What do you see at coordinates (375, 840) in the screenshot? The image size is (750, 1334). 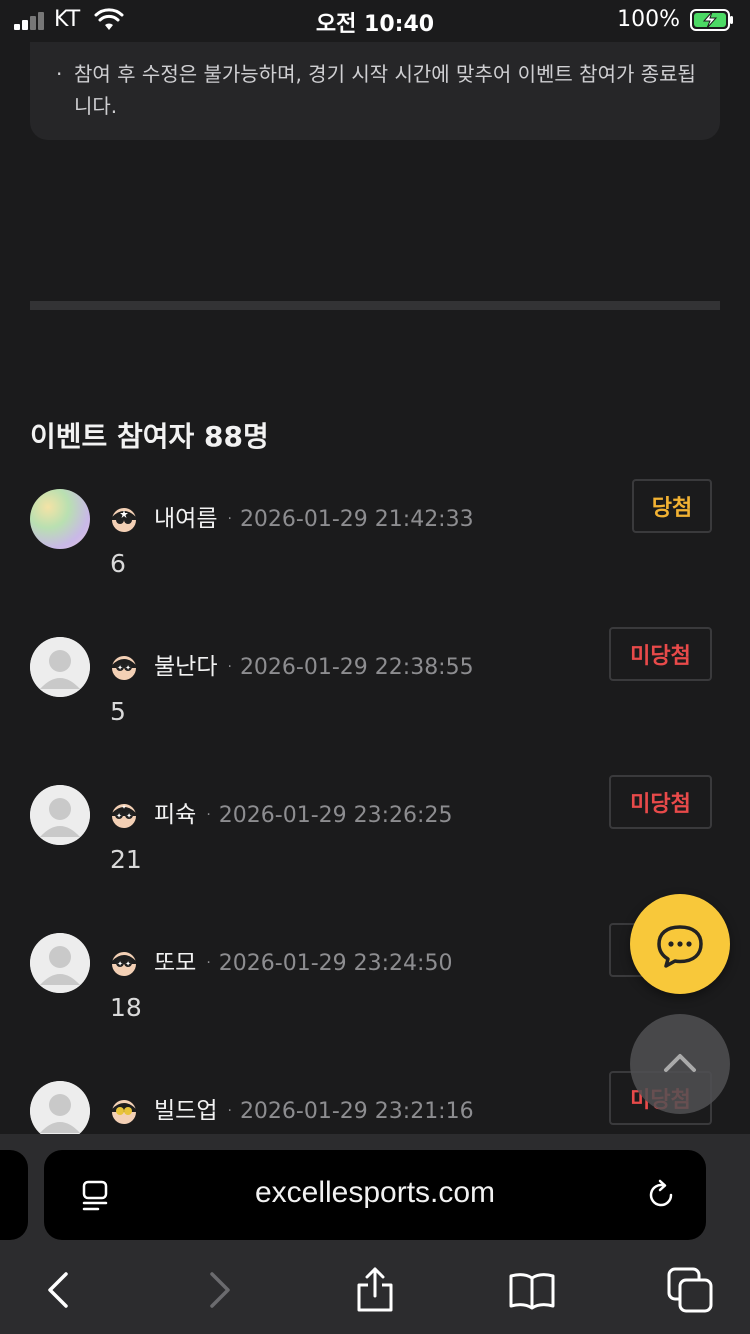 I see `participant-entry: ✦ ✦ ✦ 피슉 · 2026-01-29 23:26:25 21 미당첨` at bounding box center [375, 840].